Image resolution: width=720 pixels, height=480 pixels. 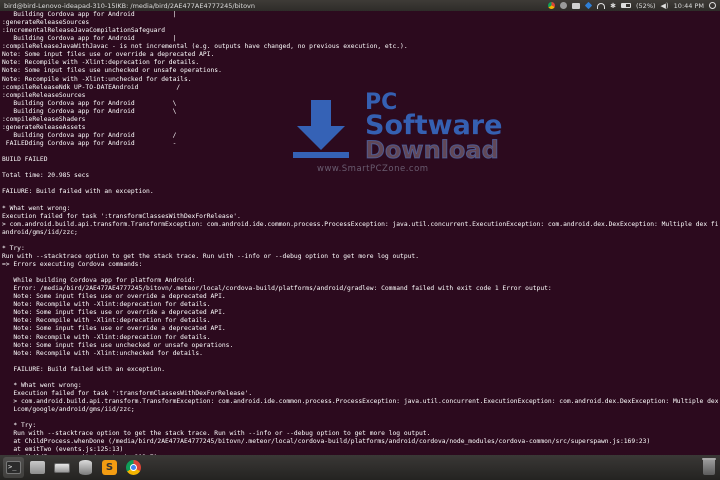 I want to click on files-launcher, so click(x=37, y=467).